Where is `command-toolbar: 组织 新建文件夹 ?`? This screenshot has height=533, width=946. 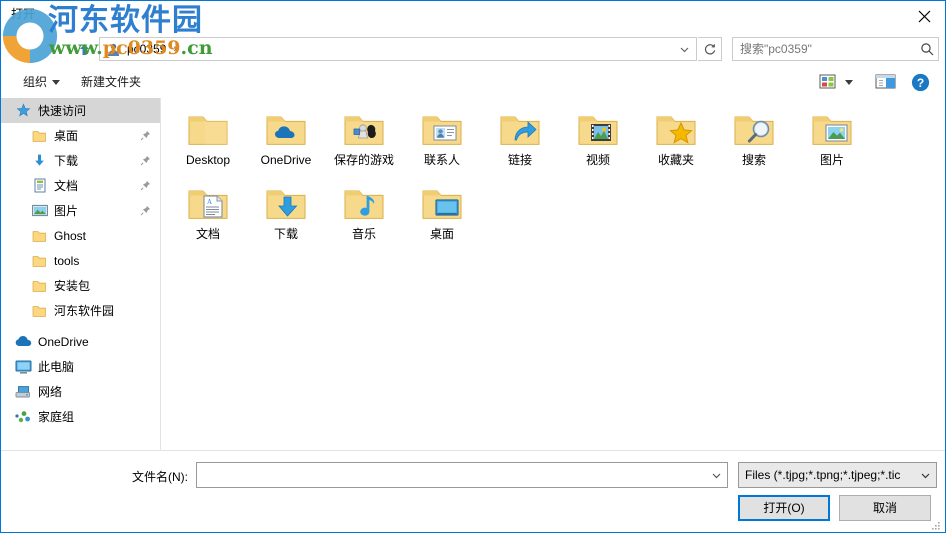
command-toolbar: 组织 新建文件夹 ? is located at coordinates (473, 82).